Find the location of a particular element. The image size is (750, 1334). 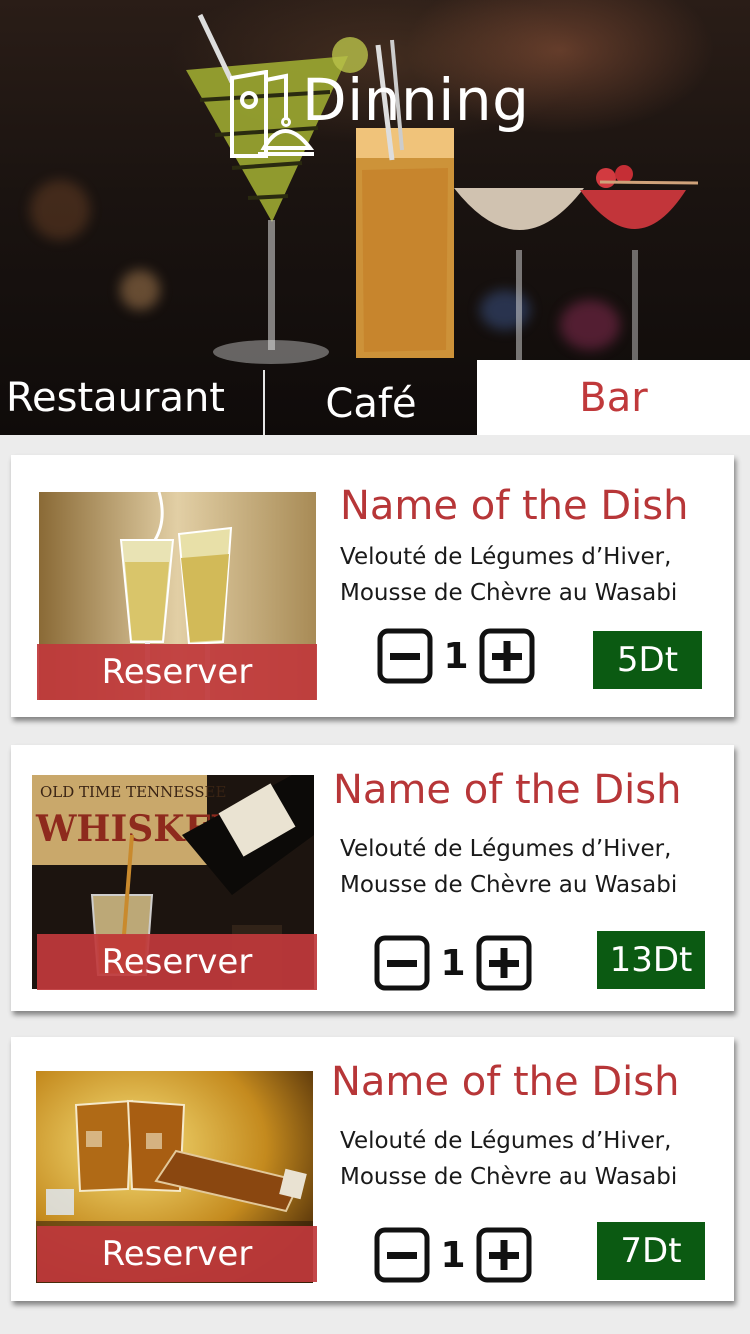

tab-restaurant: Restaurant is located at coordinates (132, 397).